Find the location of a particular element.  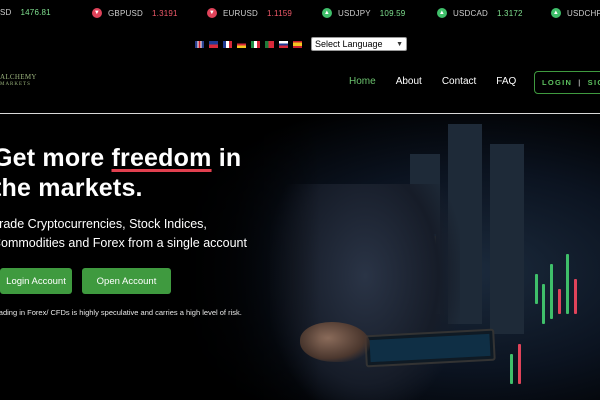

language-select-value: Select Language is located at coordinates (349, 44).